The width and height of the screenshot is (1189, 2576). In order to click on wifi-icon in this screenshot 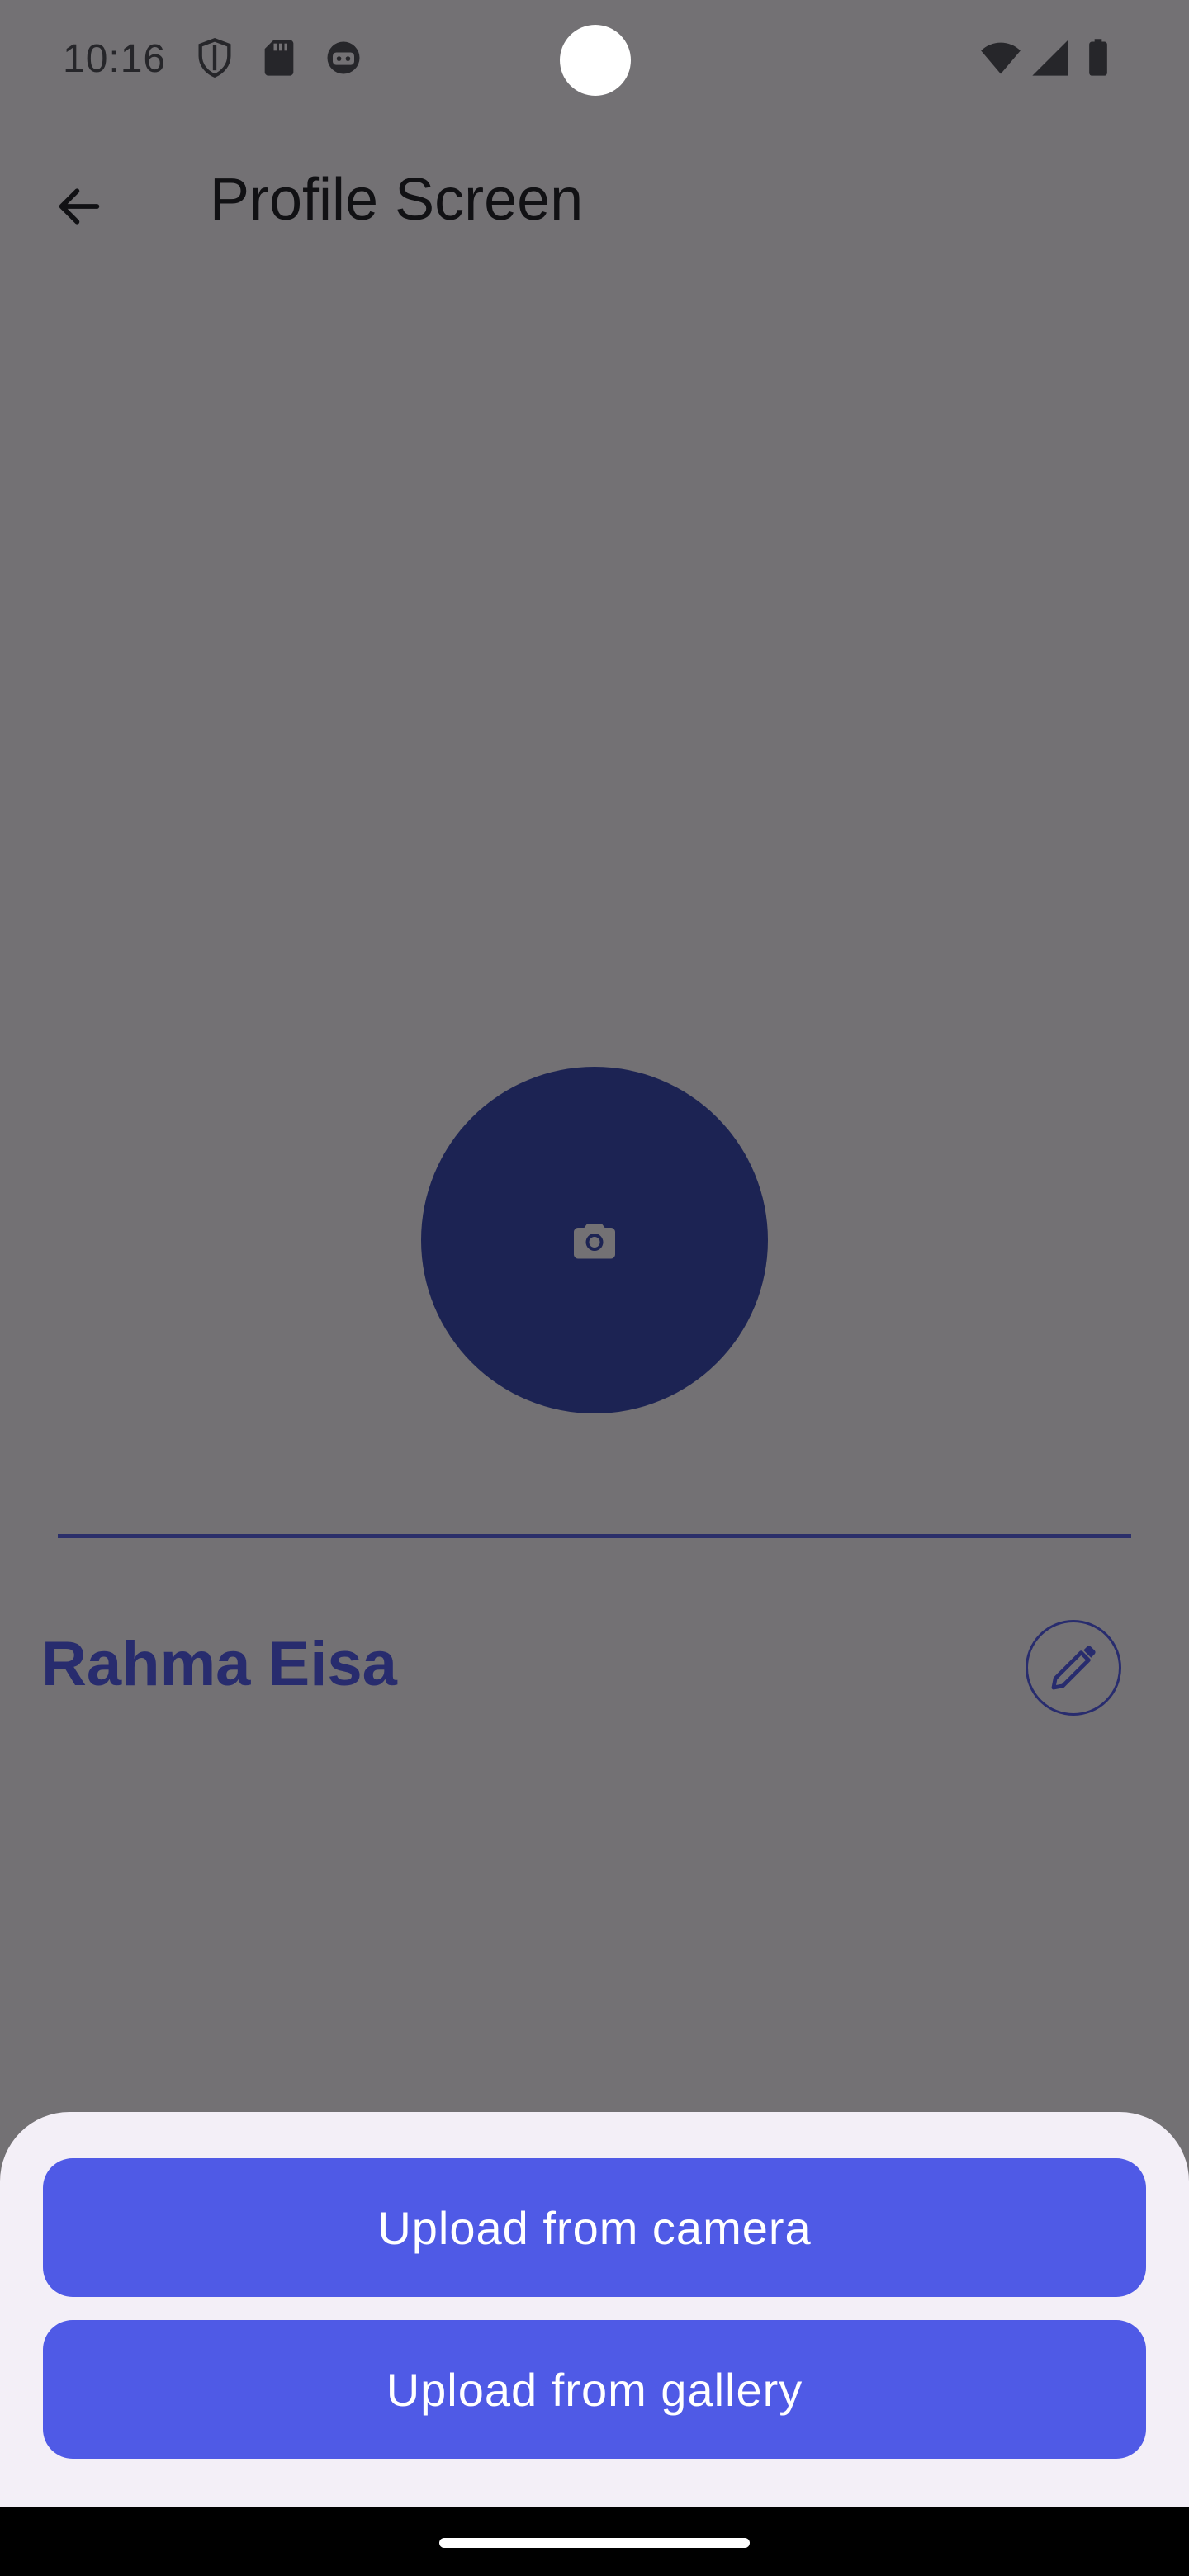, I will do `click(1000, 57)`.